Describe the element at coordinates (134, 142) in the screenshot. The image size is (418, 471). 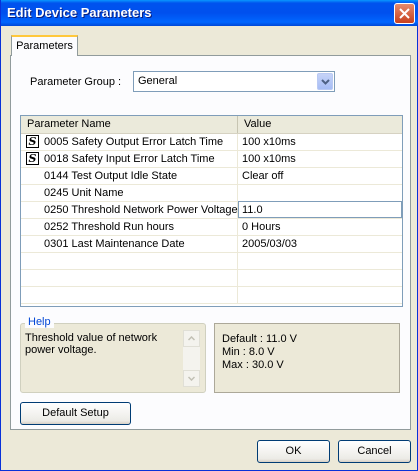
I see `parameter-name: 0005 Safety Output Error Latch Time` at that location.